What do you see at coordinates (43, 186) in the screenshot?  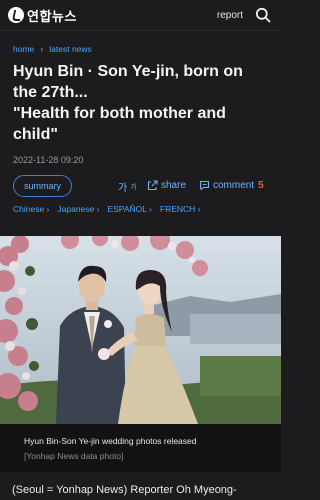 I see `summary-button: summary` at bounding box center [43, 186].